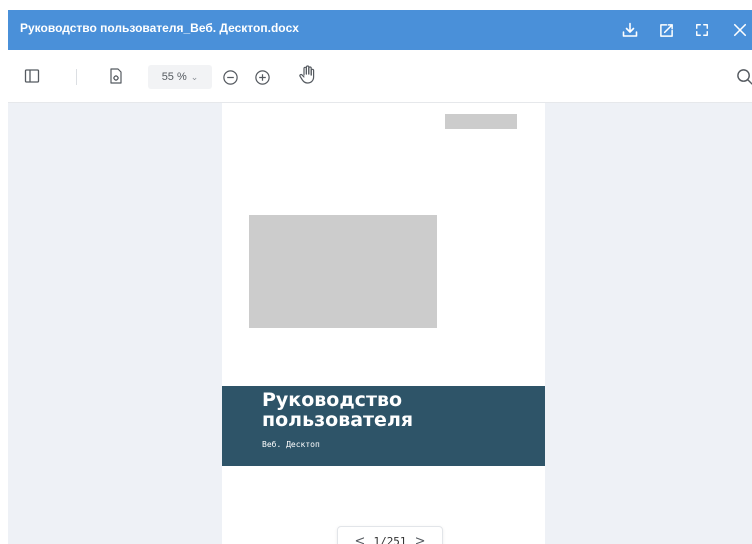 This screenshot has height=544, width=752. What do you see at coordinates (116, 76) in the screenshot?
I see `page-settings-icon` at bounding box center [116, 76].